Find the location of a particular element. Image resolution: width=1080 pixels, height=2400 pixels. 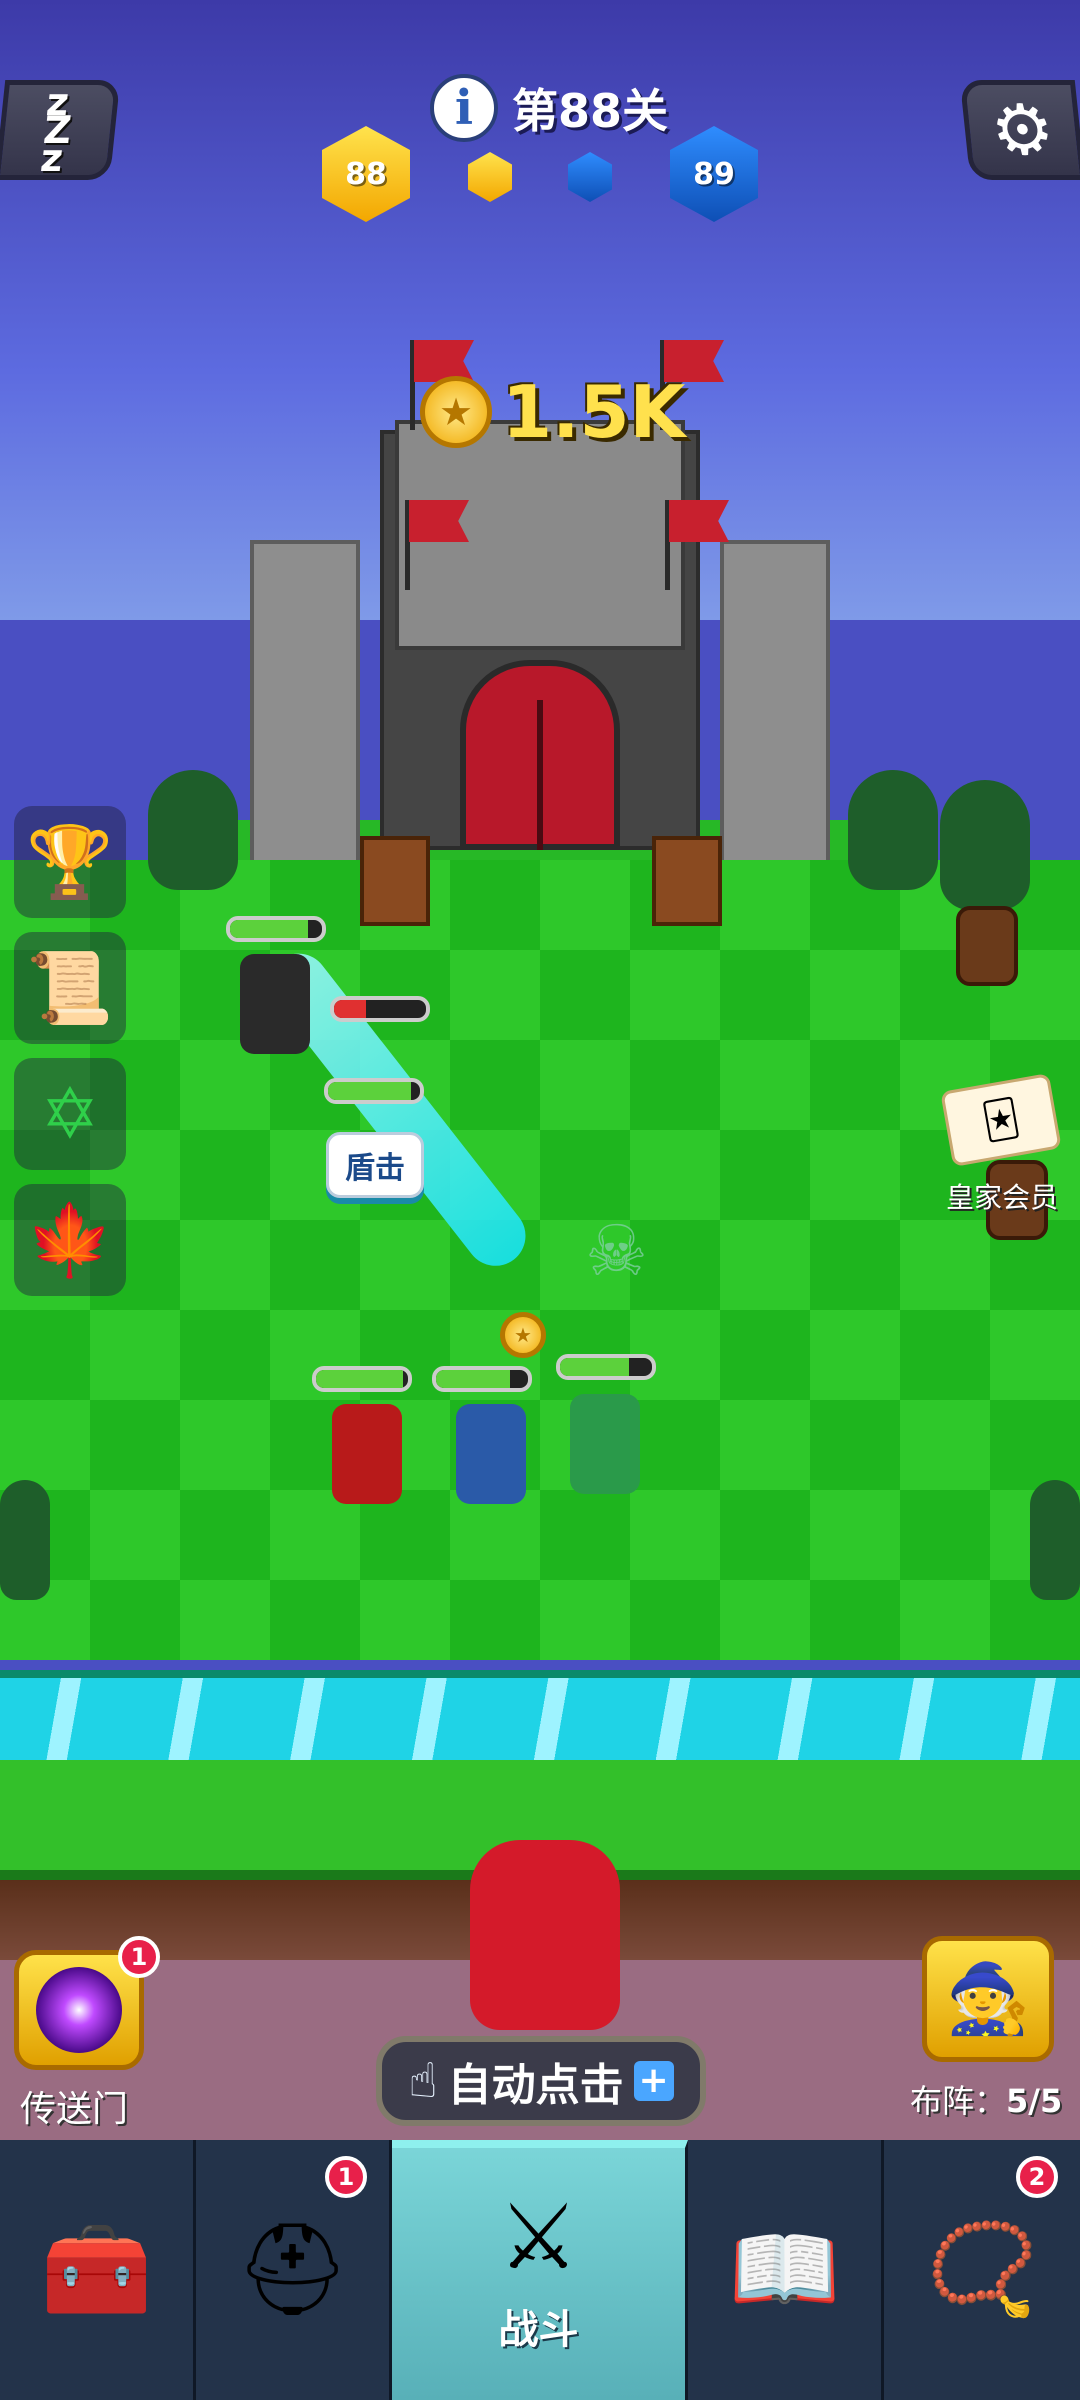

nav-label-battle: 战斗 is located at coordinates (538, 2330).